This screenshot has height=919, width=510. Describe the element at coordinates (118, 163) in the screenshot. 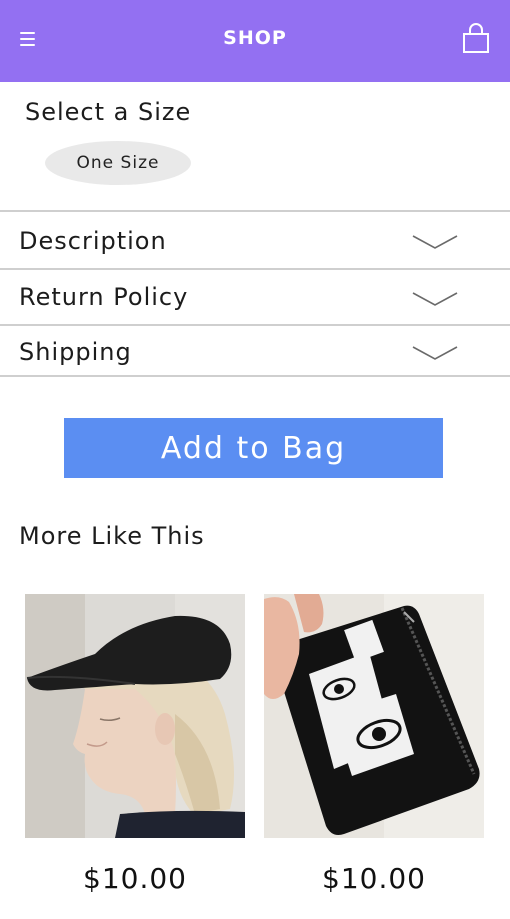

I see `size-option-one-size: One Size` at that location.